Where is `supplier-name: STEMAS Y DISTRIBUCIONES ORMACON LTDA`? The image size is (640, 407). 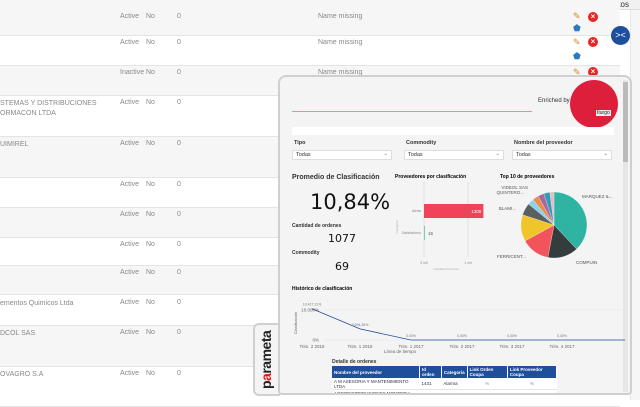 supplier-name: STEMAS Y DISTRIBUCIONES ORMACON LTDA is located at coordinates (48, 108).